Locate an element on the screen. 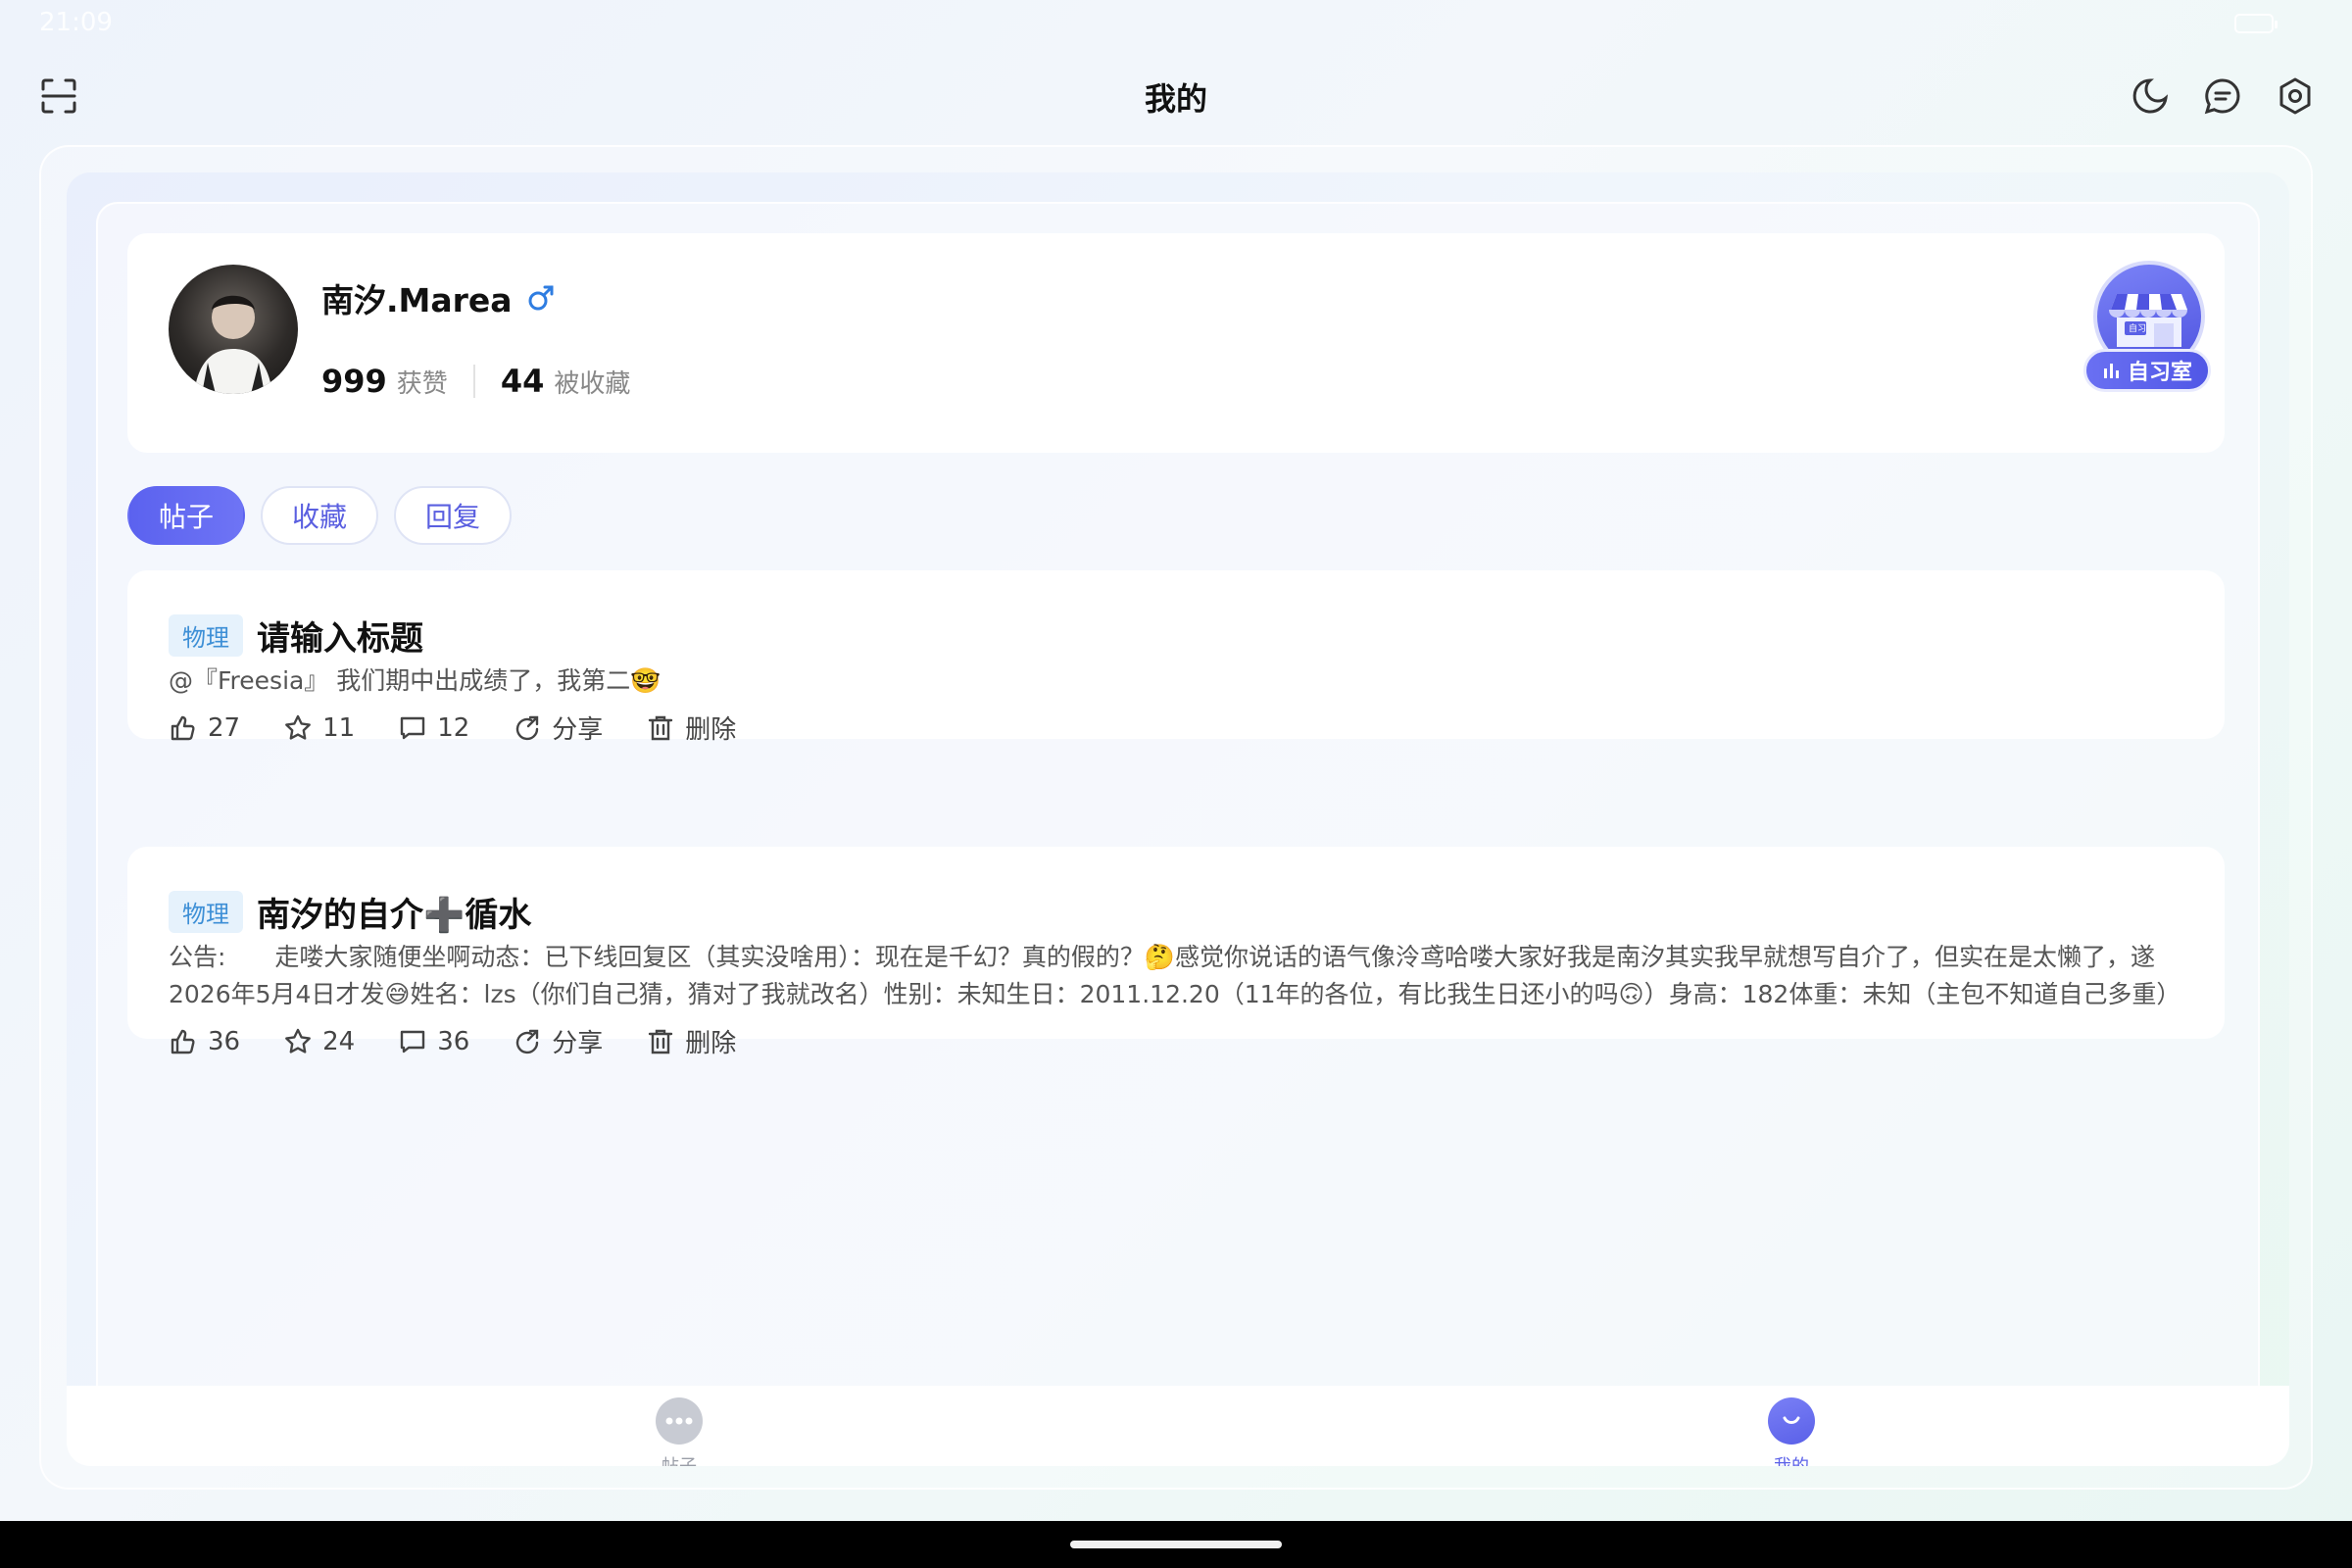  comment-button: 36 is located at coordinates (433, 1041).